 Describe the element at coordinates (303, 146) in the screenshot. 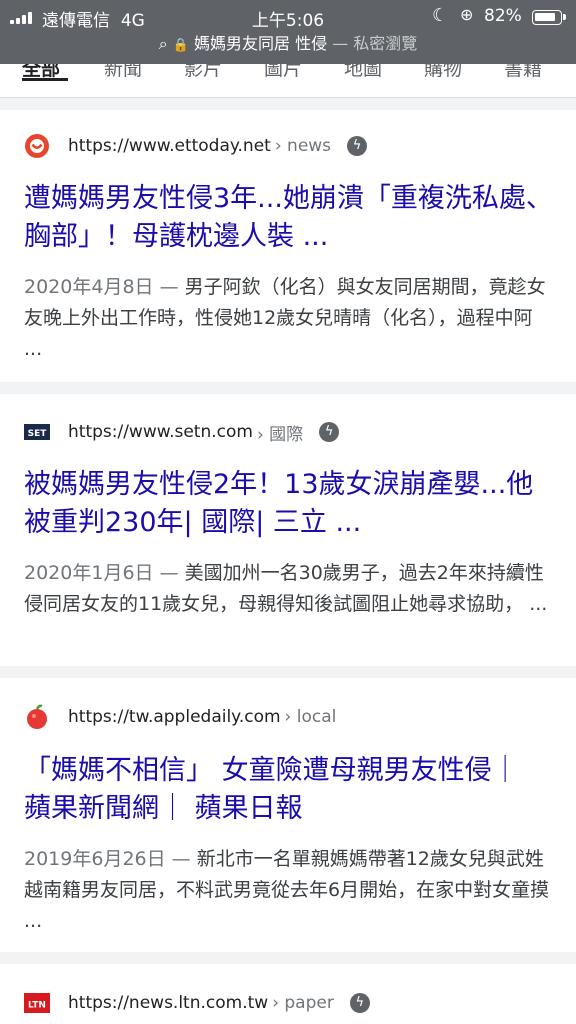

I see `result-breadcrumb: › news` at that location.